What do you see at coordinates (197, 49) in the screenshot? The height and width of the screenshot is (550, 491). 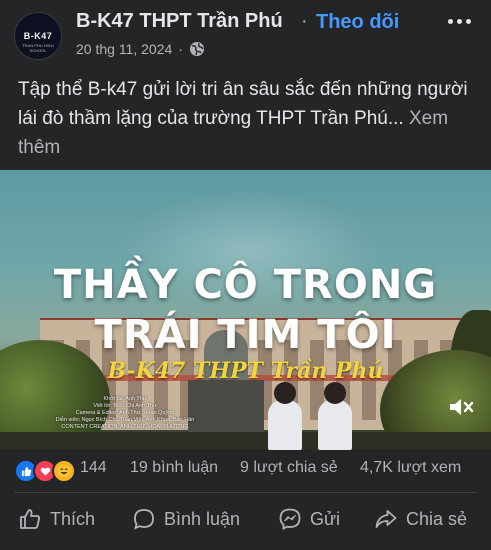 I see `globe-icon` at bounding box center [197, 49].